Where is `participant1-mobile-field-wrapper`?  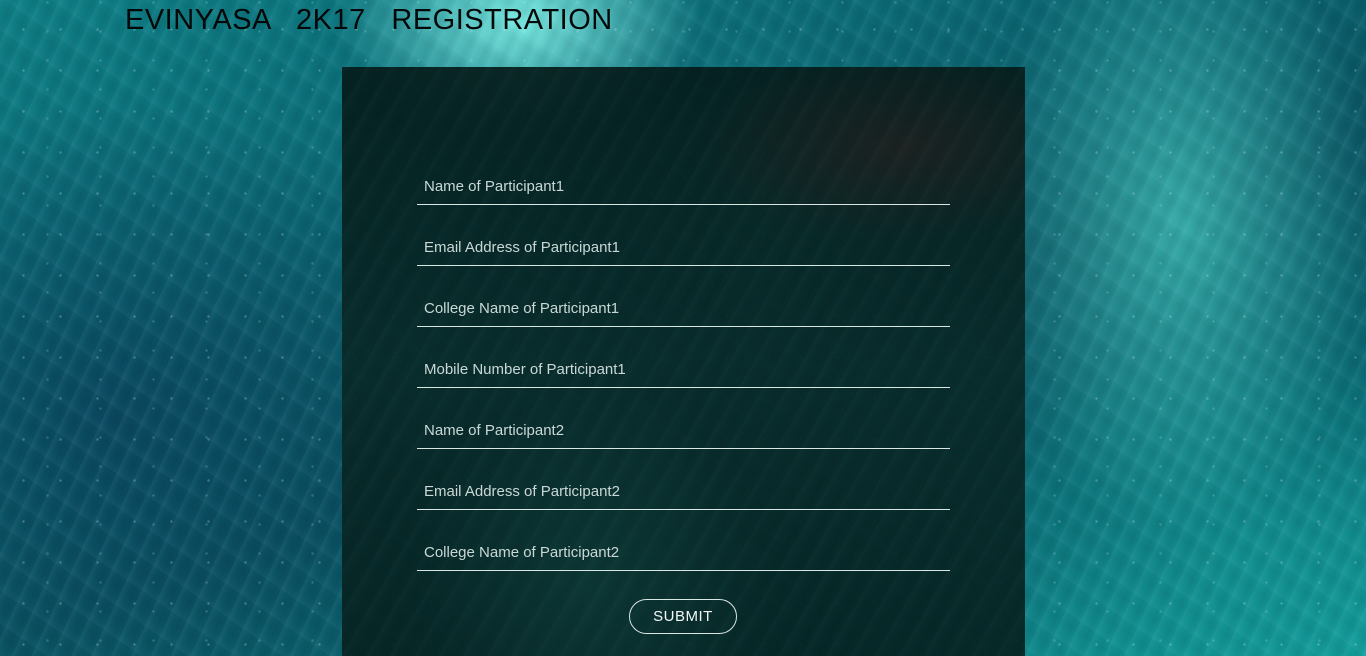 participant1-mobile-field-wrapper is located at coordinates (683, 370).